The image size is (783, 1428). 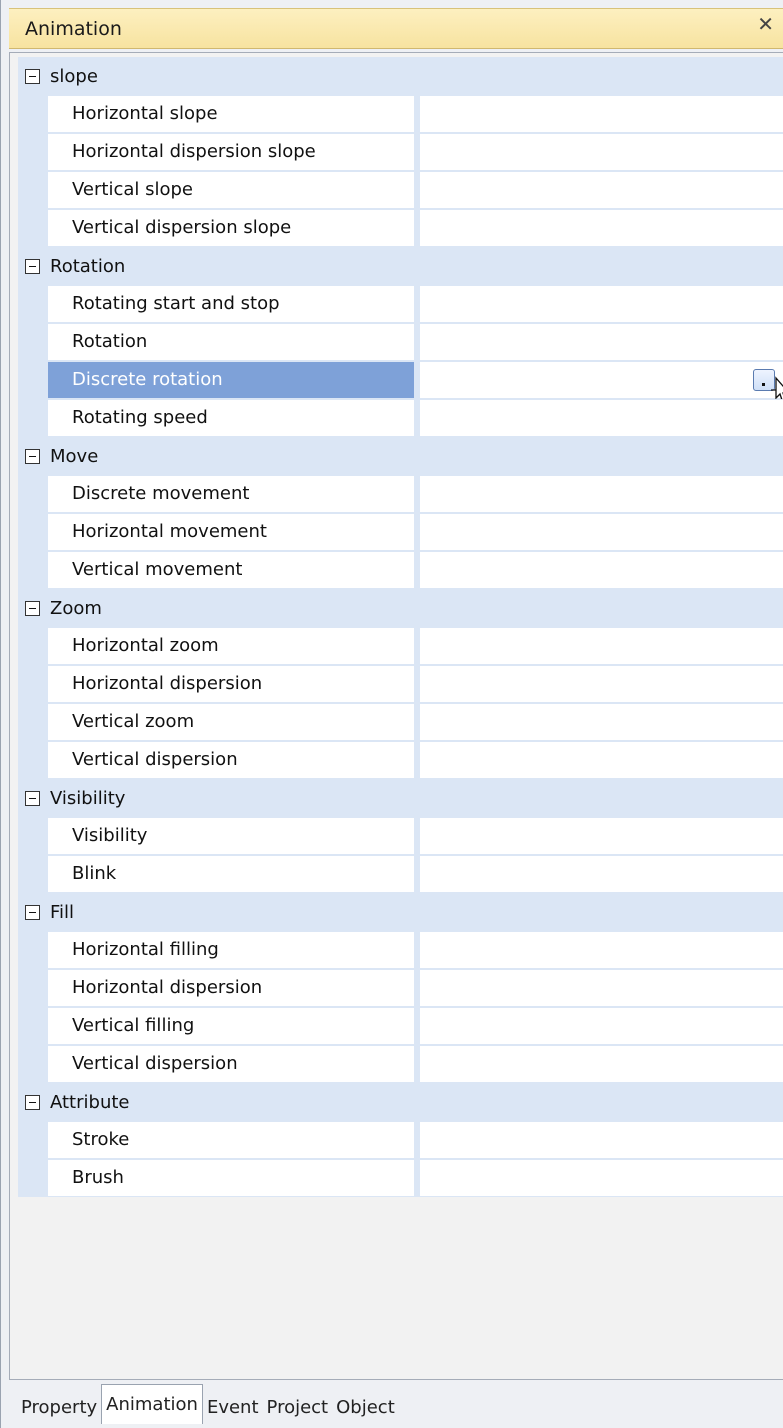 What do you see at coordinates (415, 874) in the screenshot?
I see `property-row-blink: Blink` at bounding box center [415, 874].